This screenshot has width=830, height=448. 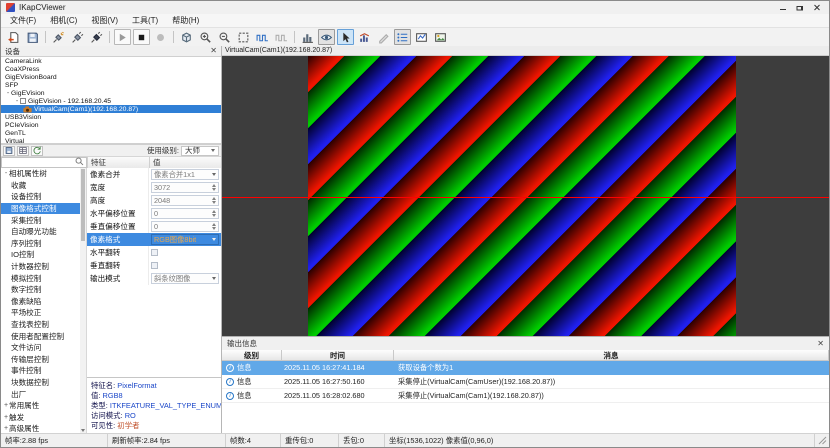 I want to click on device-tree-item: CoaXPress, so click(x=111, y=69).